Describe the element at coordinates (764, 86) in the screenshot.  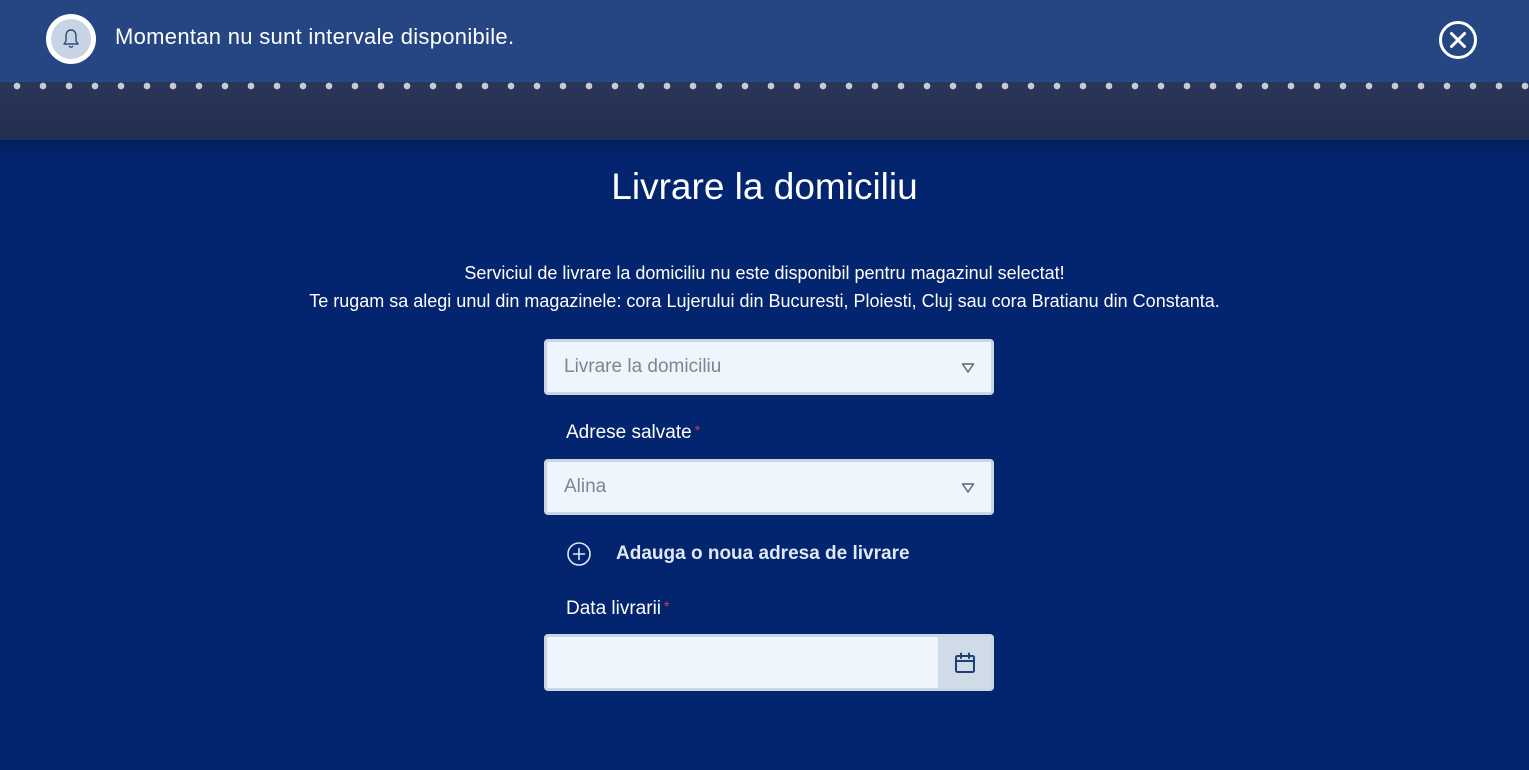
I see `dotted-divider` at that location.